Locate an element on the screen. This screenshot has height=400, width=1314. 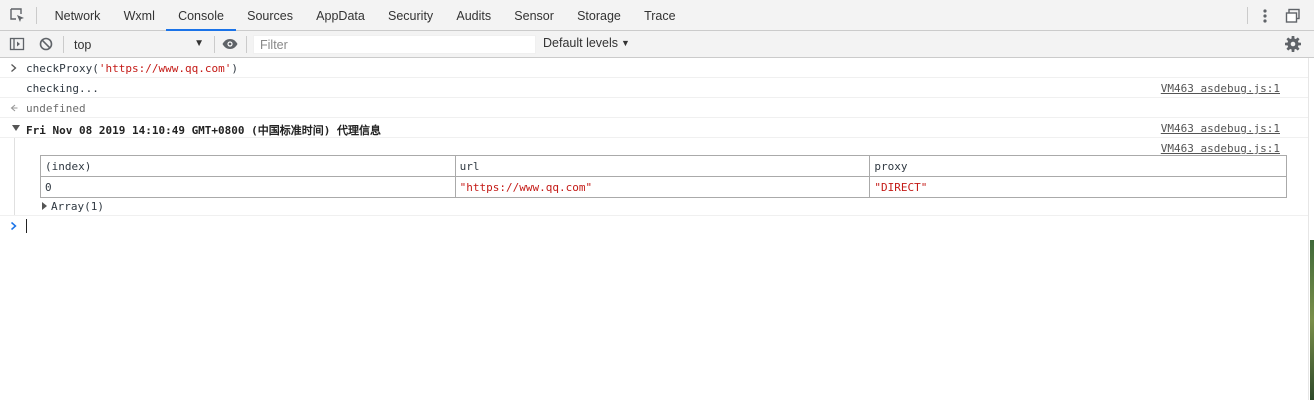
log-levels-label: Default levels is located at coordinates (581, 43).